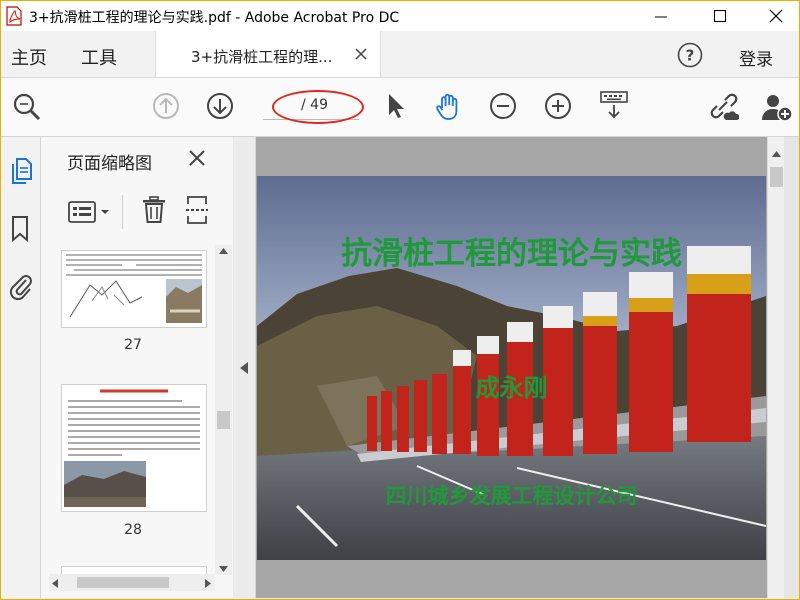 This screenshot has height=600, width=800. What do you see at coordinates (791, 367) in the screenshot?
I see `right-edge-gap` at bounding box center [791, 367].